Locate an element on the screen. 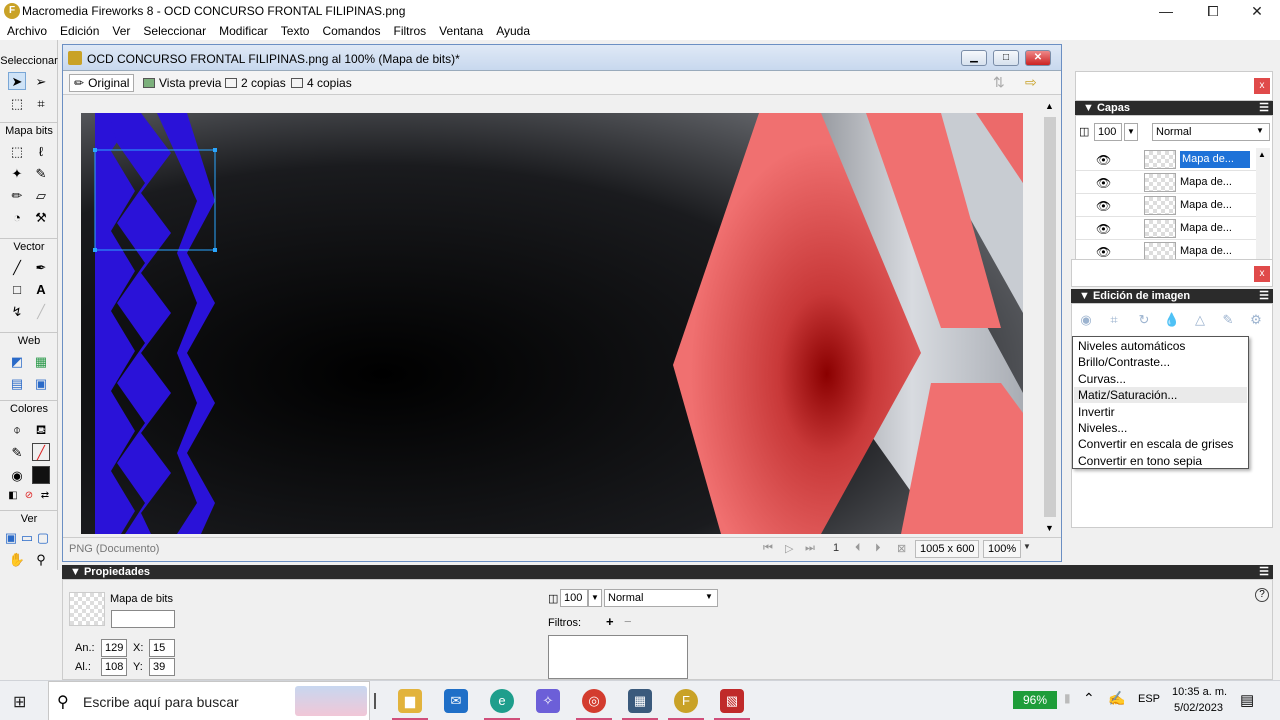  layer-blend-select: Normal is located at coordinates (1211, 132).